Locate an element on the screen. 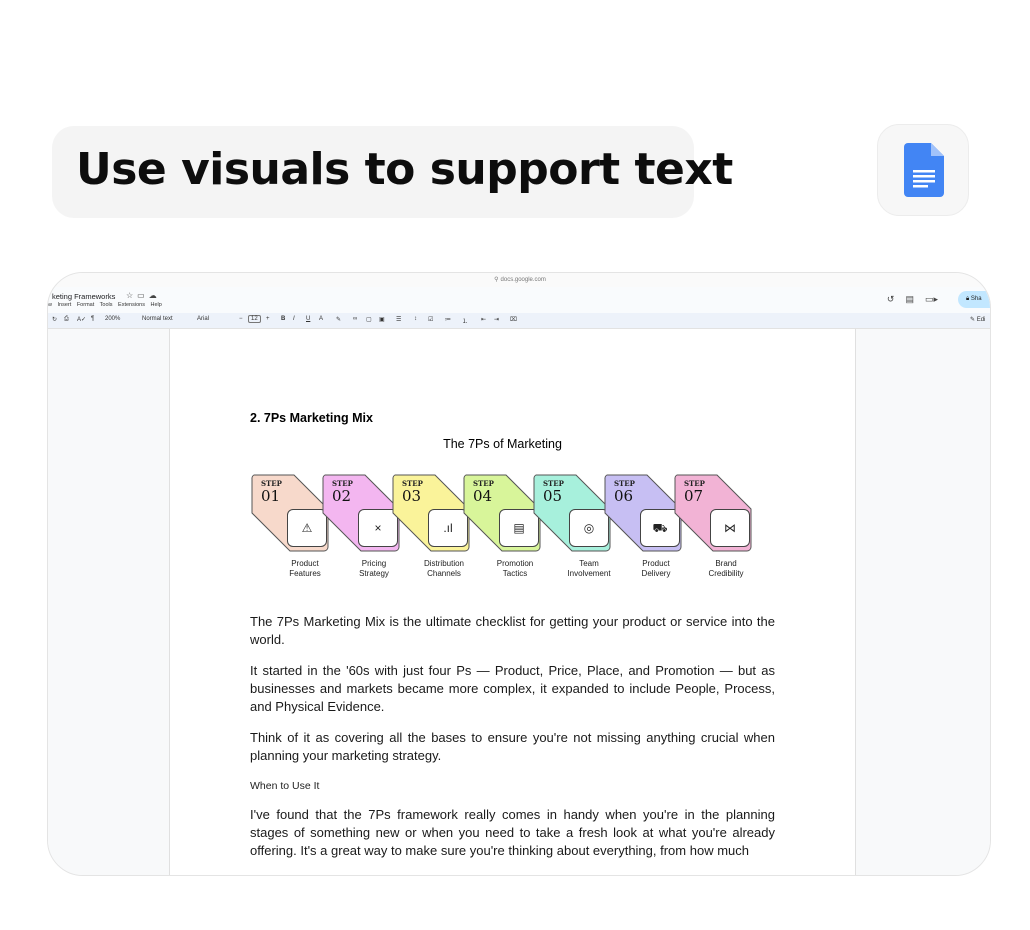  step-card: STEP 04 ▤ is located at coordinates (502, 515).